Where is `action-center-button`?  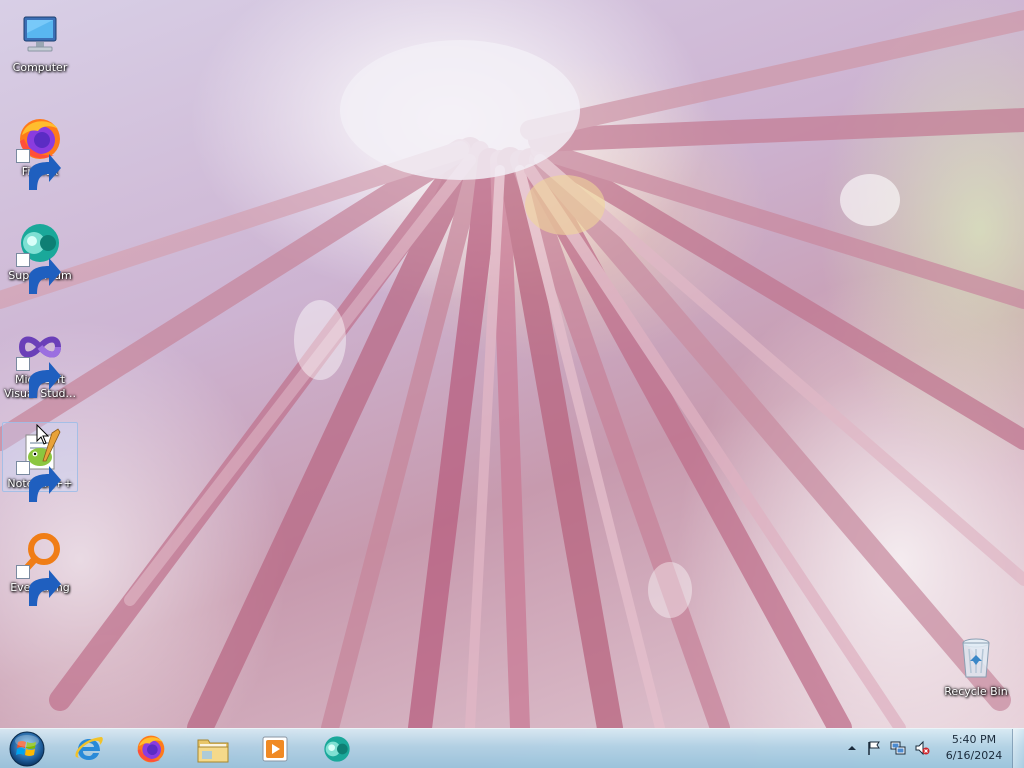
action-center-button is located at coordinates (874, 748).